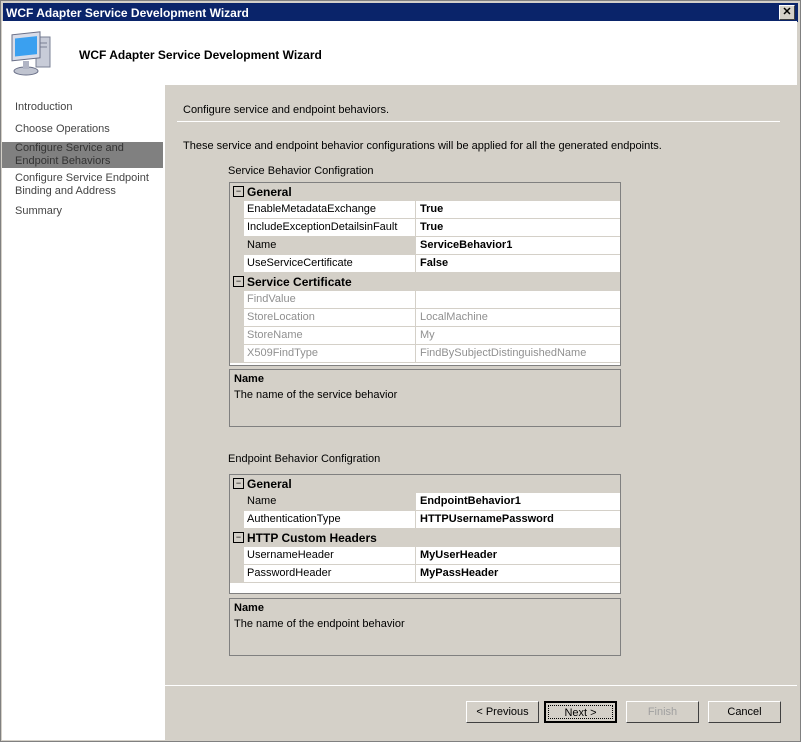 This screenshot has height=742, width=801. Describe the element at coordinates (316, 395) in the screenshot. I see `help-description: The name of the service behavior` at that location.